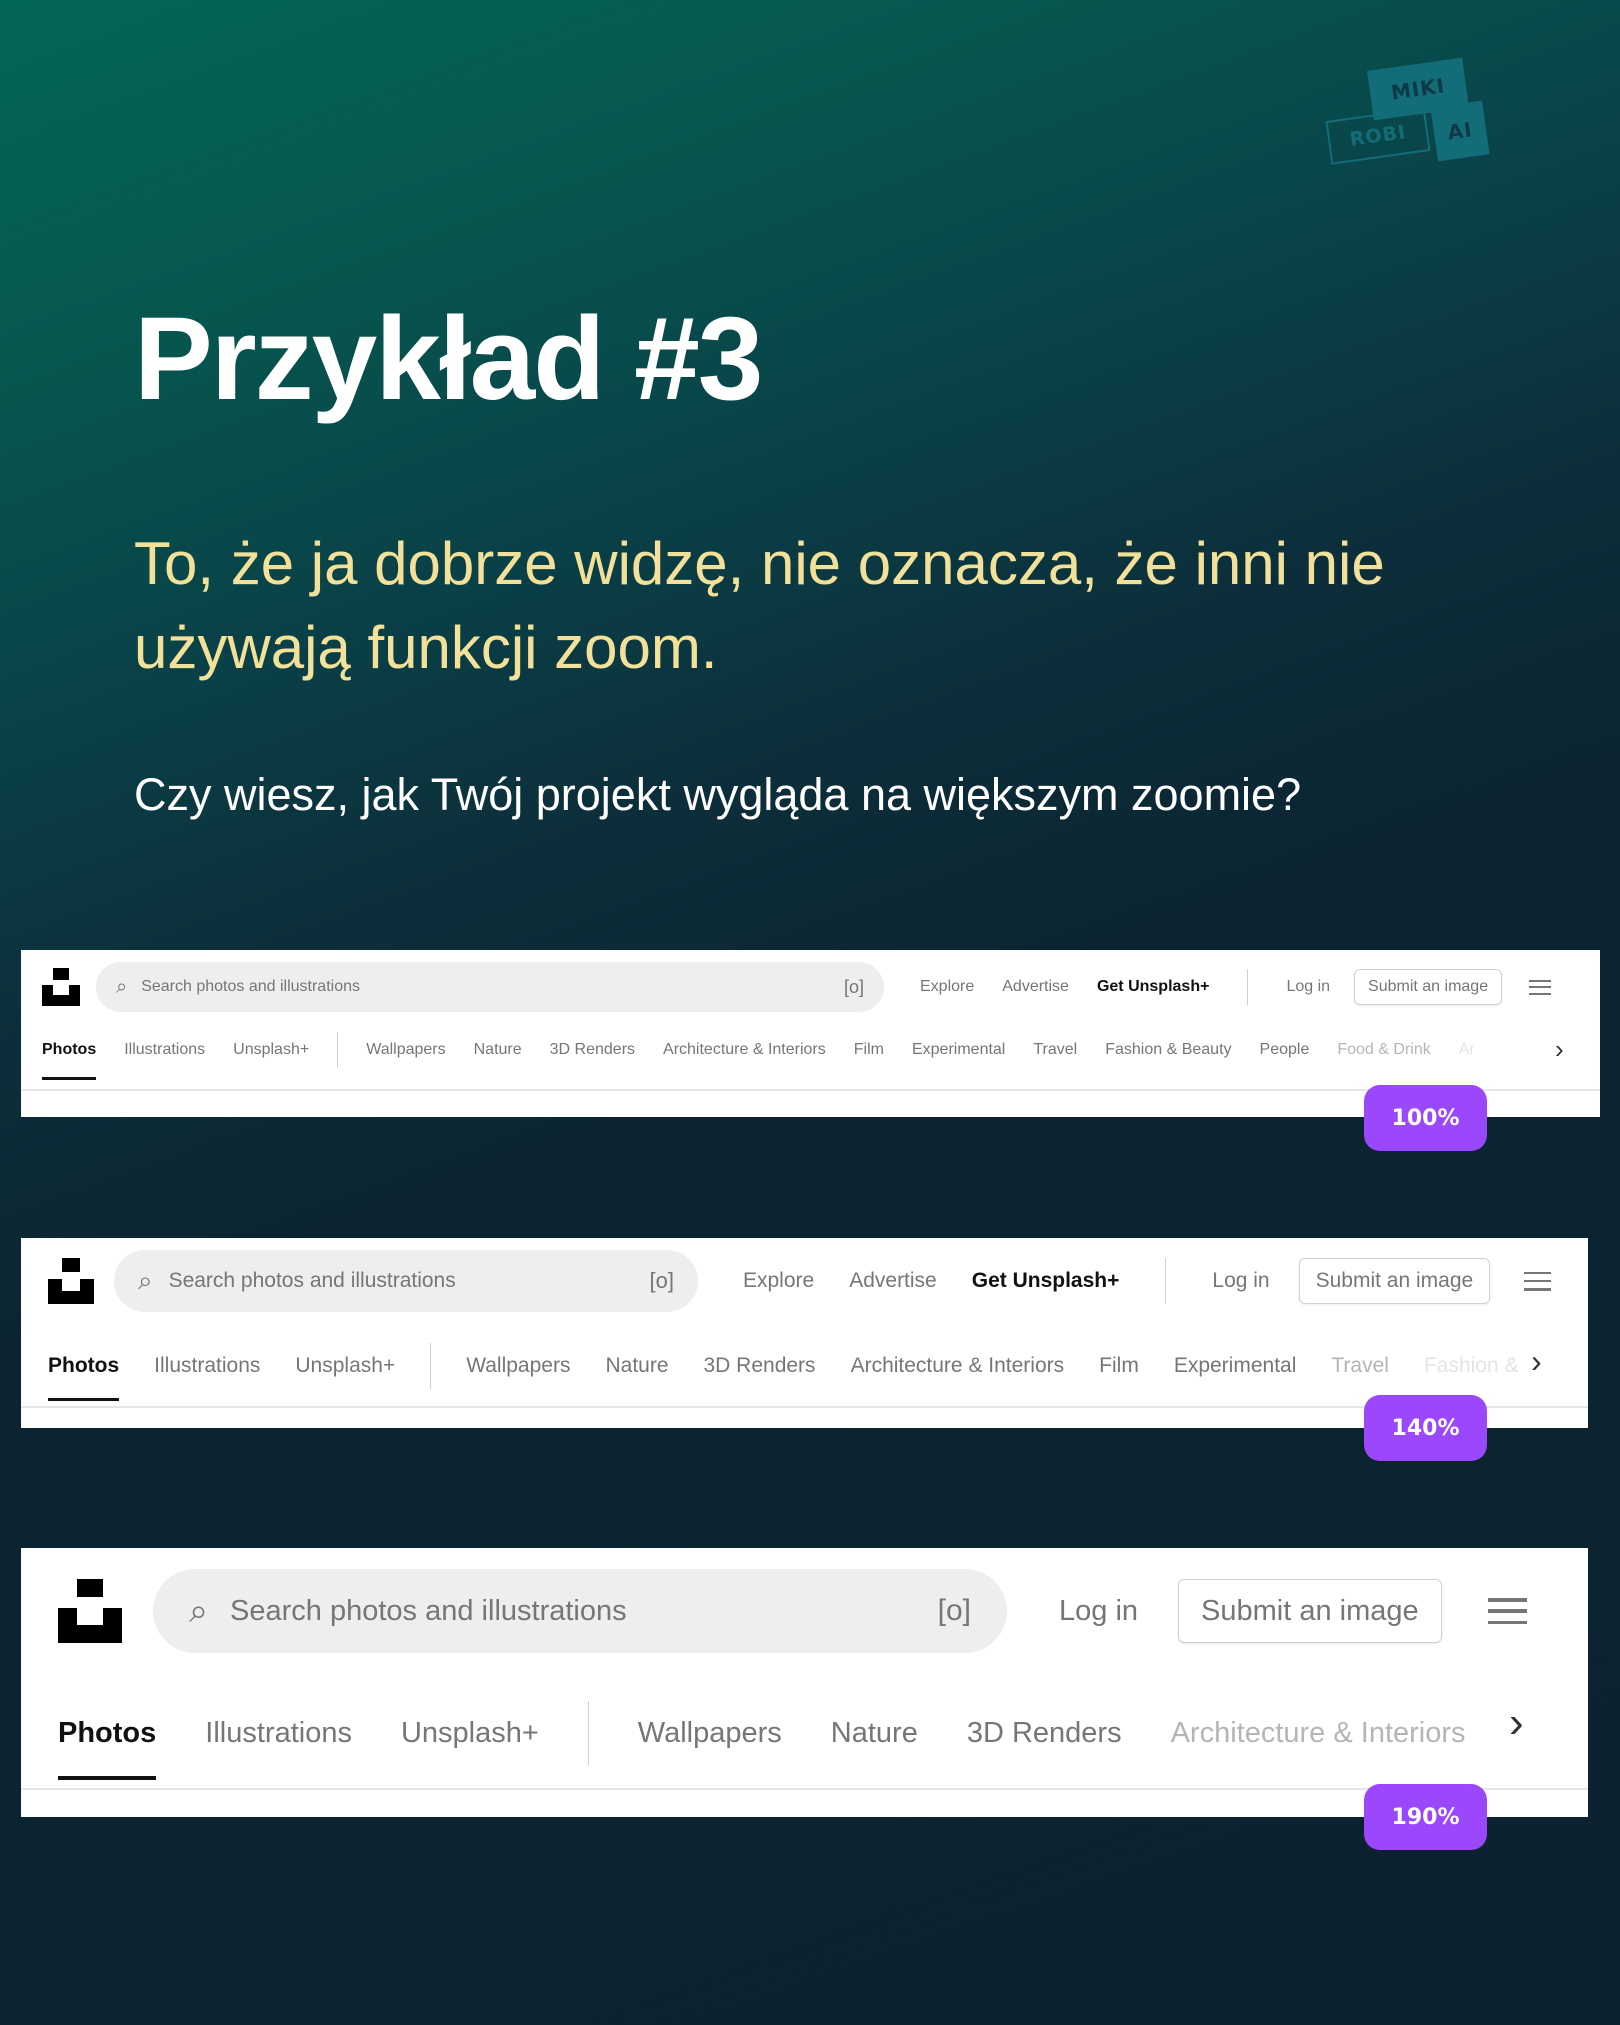 This screenshot has width=1620, height=2025. Describe the element at coordinates (1378, 136) in the screenshot. I see `brand-logo-robi: ROBI` at that location.